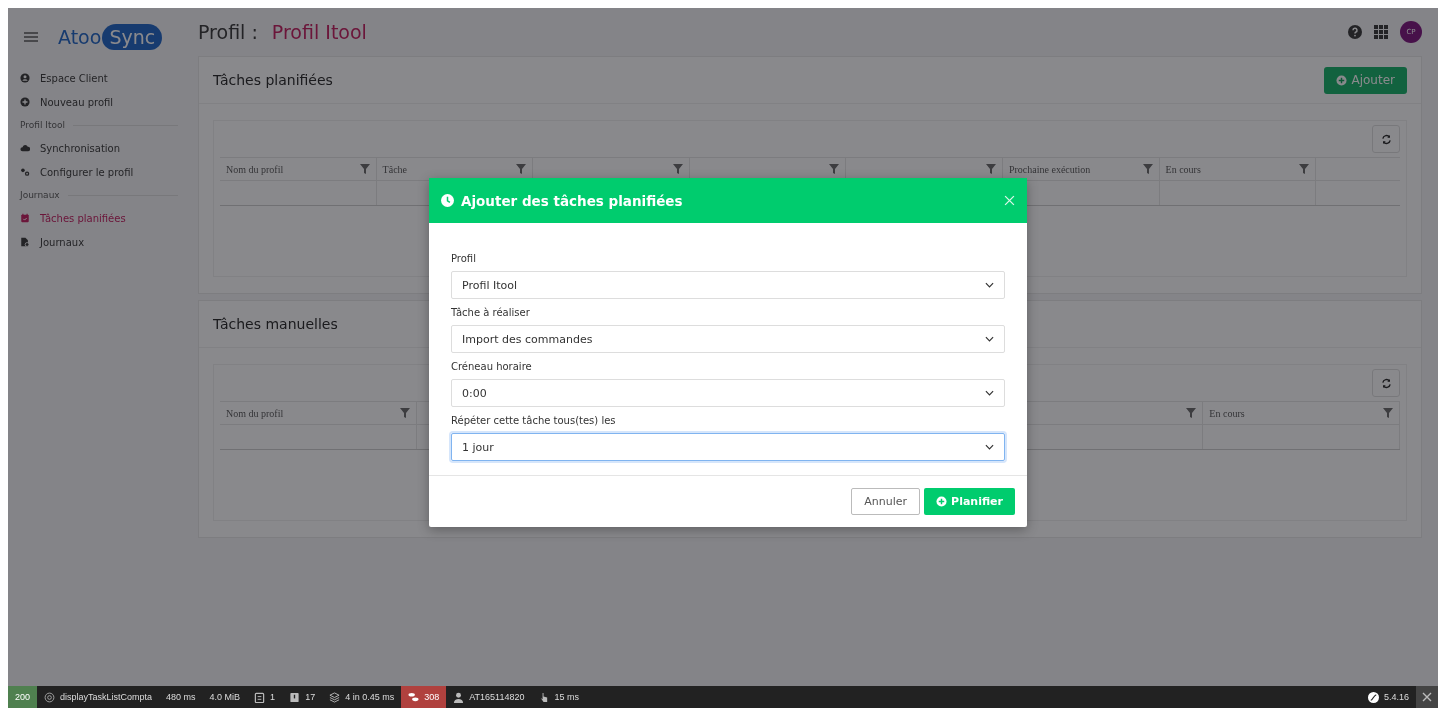  What do you see at coordinates (103, 78) in the screenshot?
I see `sidebar-item: Espace Client` at bounding box center [103, 78].